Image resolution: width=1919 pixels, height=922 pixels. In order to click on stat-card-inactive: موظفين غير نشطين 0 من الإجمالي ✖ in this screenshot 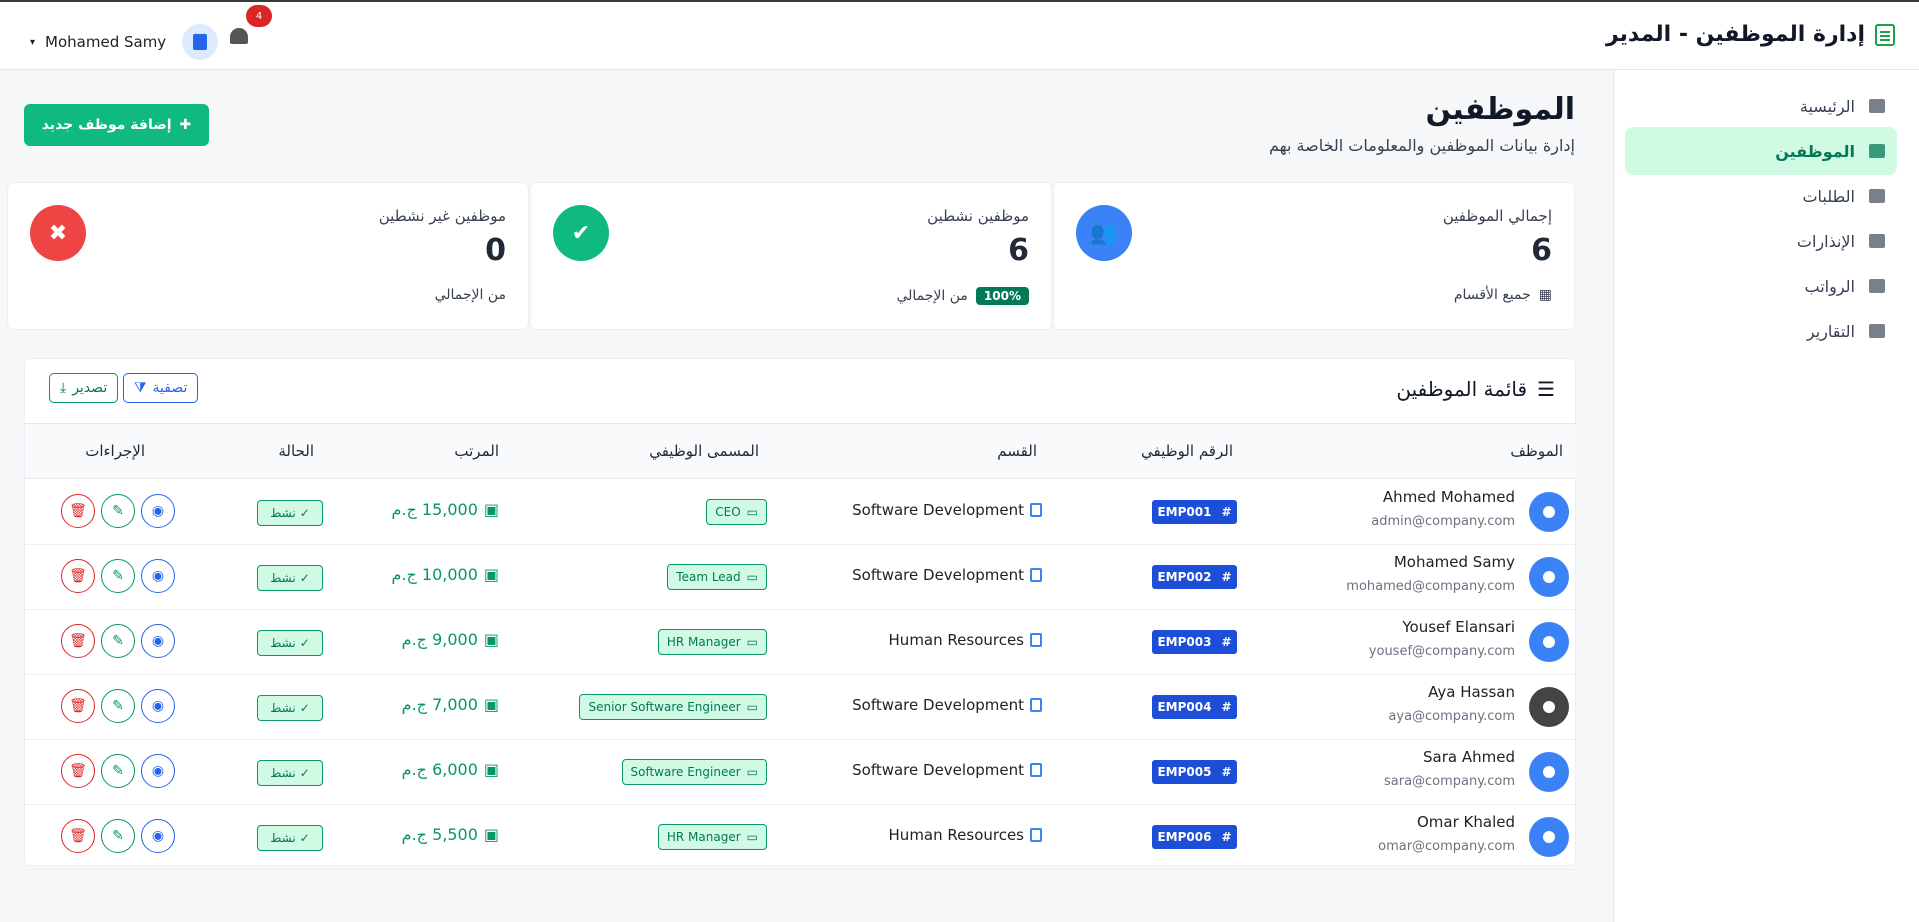, I will do `click(268, 256)`.